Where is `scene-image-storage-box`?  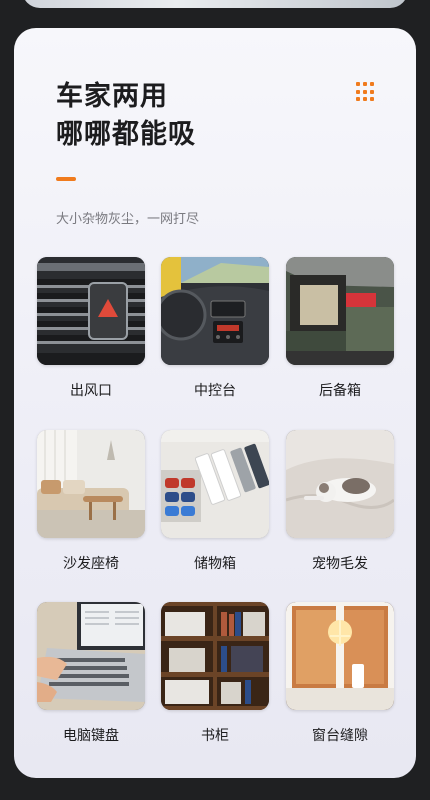
scene-image-storage-box is located at coordinates (215, 484).